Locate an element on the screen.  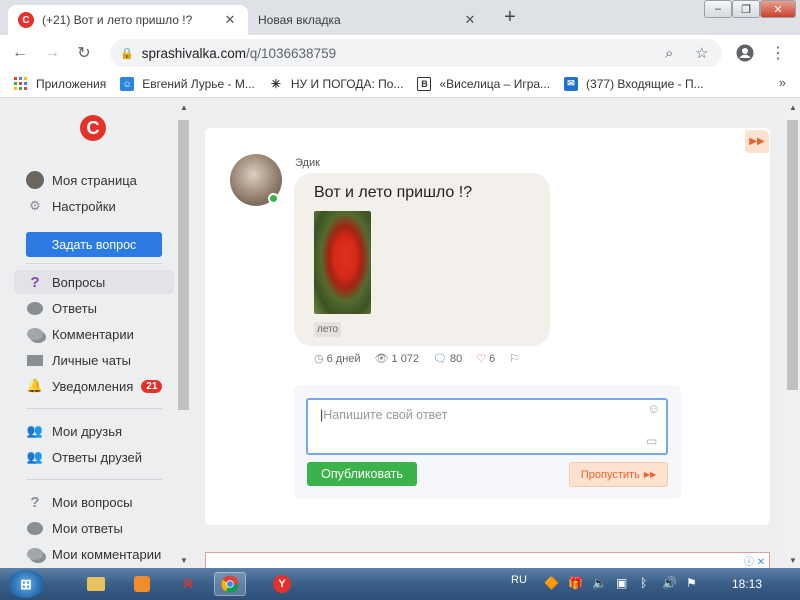
sidebar-item-friends-answers: 👥 Ответы друзей is located at coordinates (94, 457).